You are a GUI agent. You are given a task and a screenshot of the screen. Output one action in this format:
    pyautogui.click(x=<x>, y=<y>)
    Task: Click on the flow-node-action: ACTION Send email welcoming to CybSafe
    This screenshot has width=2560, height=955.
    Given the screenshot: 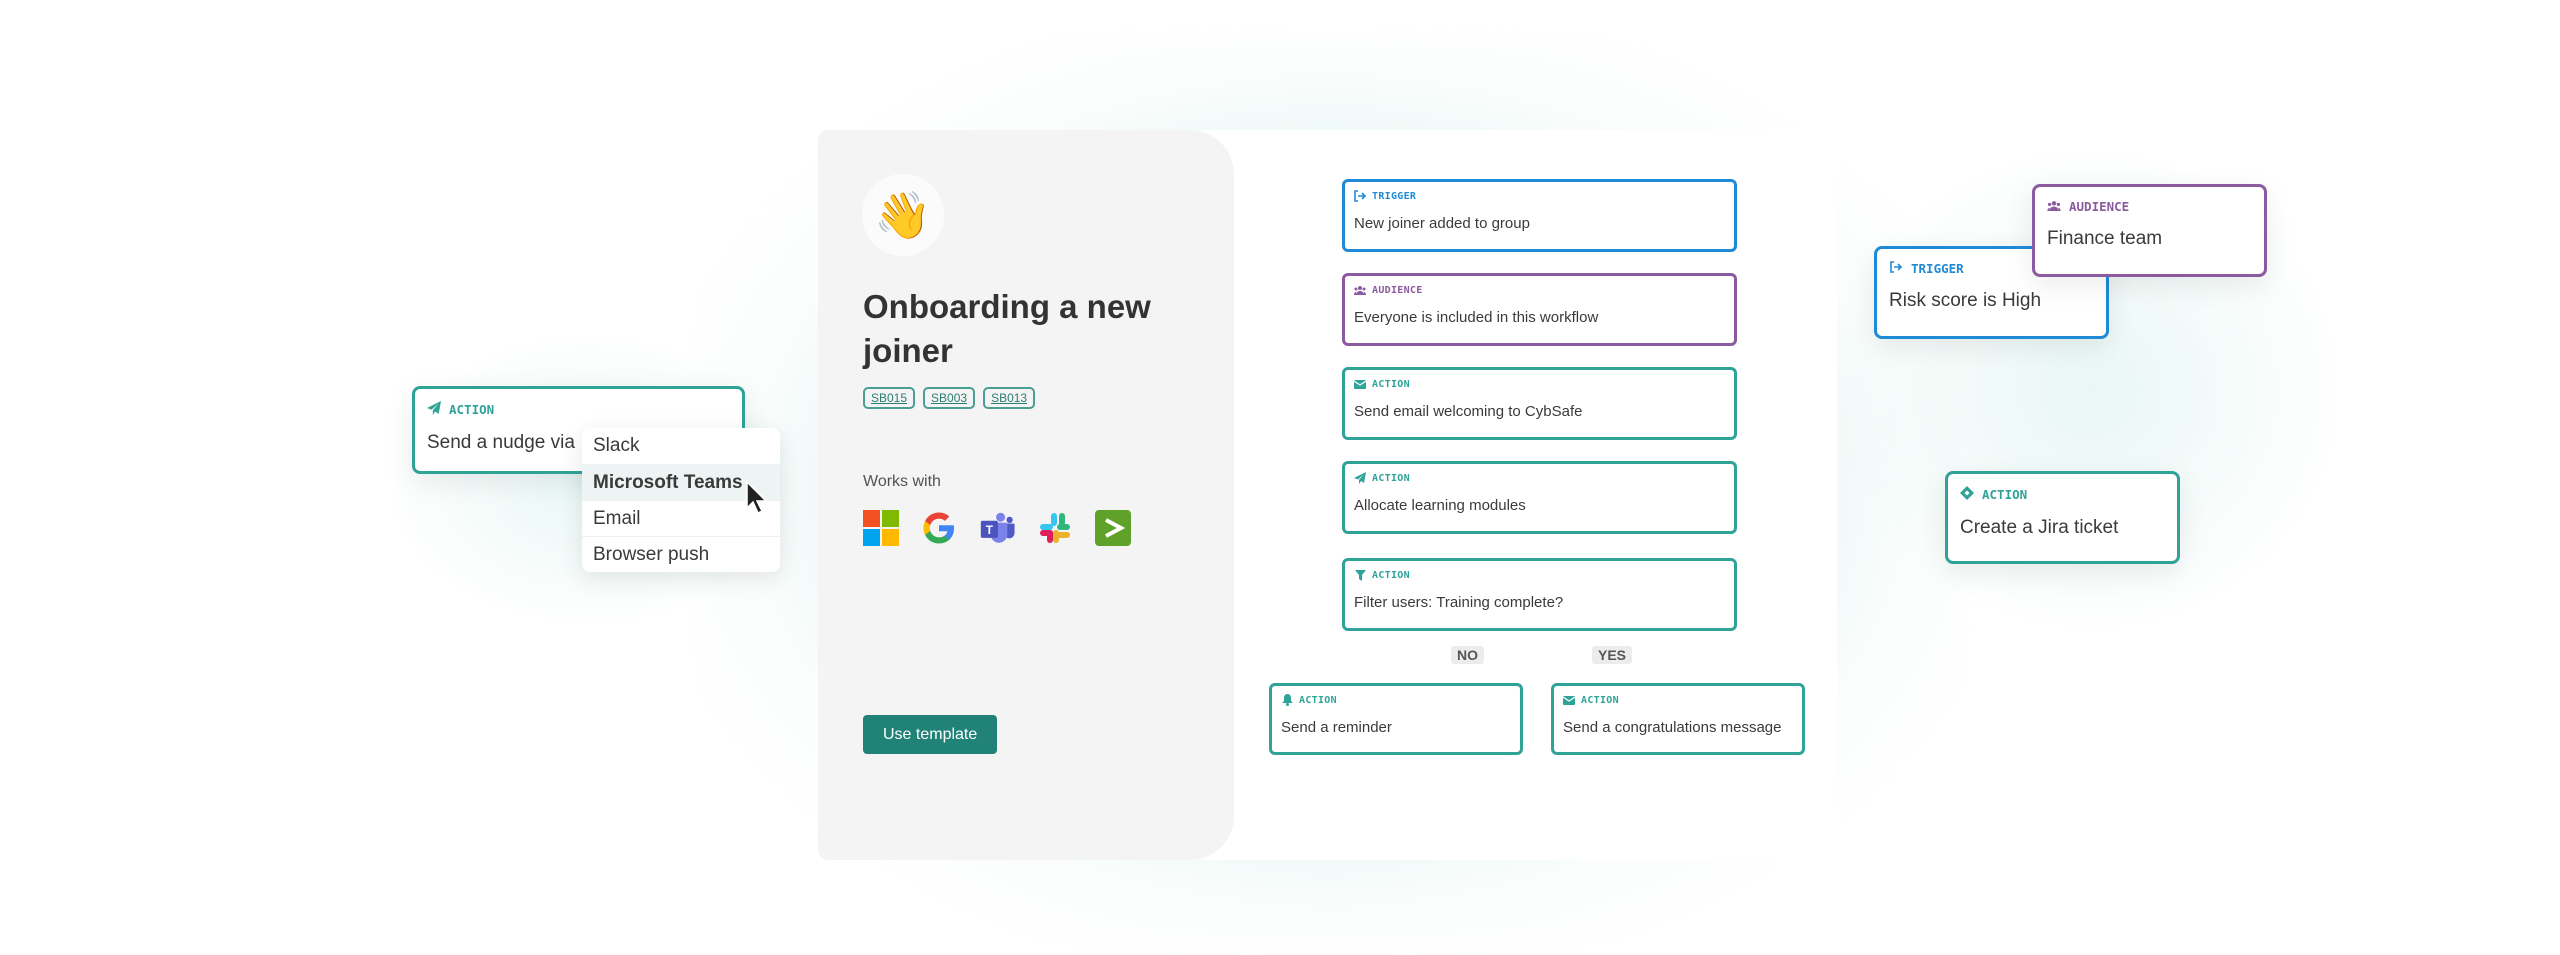 What is the action you would take?
    pyautogui.click(x=1539, y=403)
    